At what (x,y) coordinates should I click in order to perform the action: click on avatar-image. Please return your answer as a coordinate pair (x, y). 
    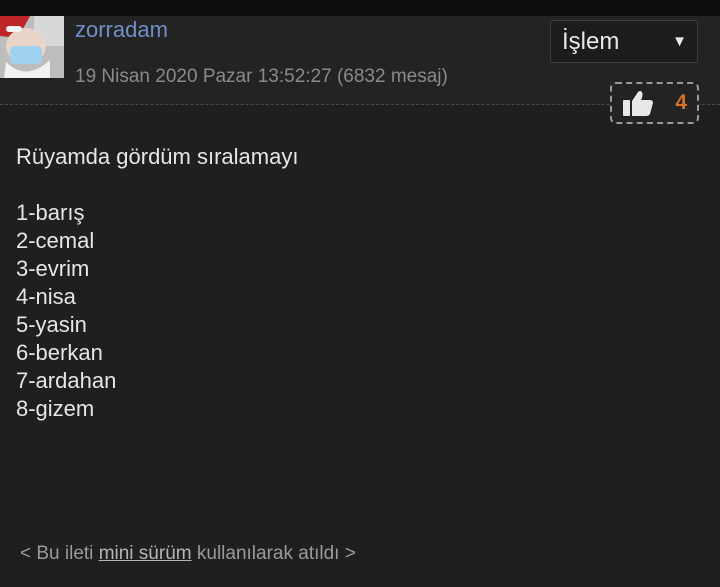
    Looking at the image, I should click on (32, 47).